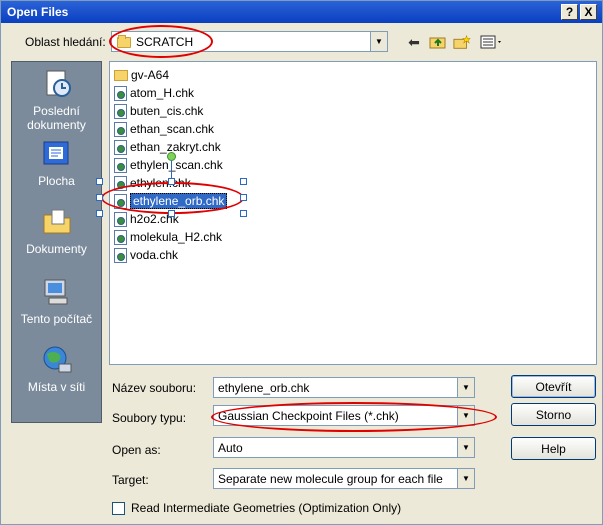  I want to click on place-label: Dokumenty, so click(56, 249).